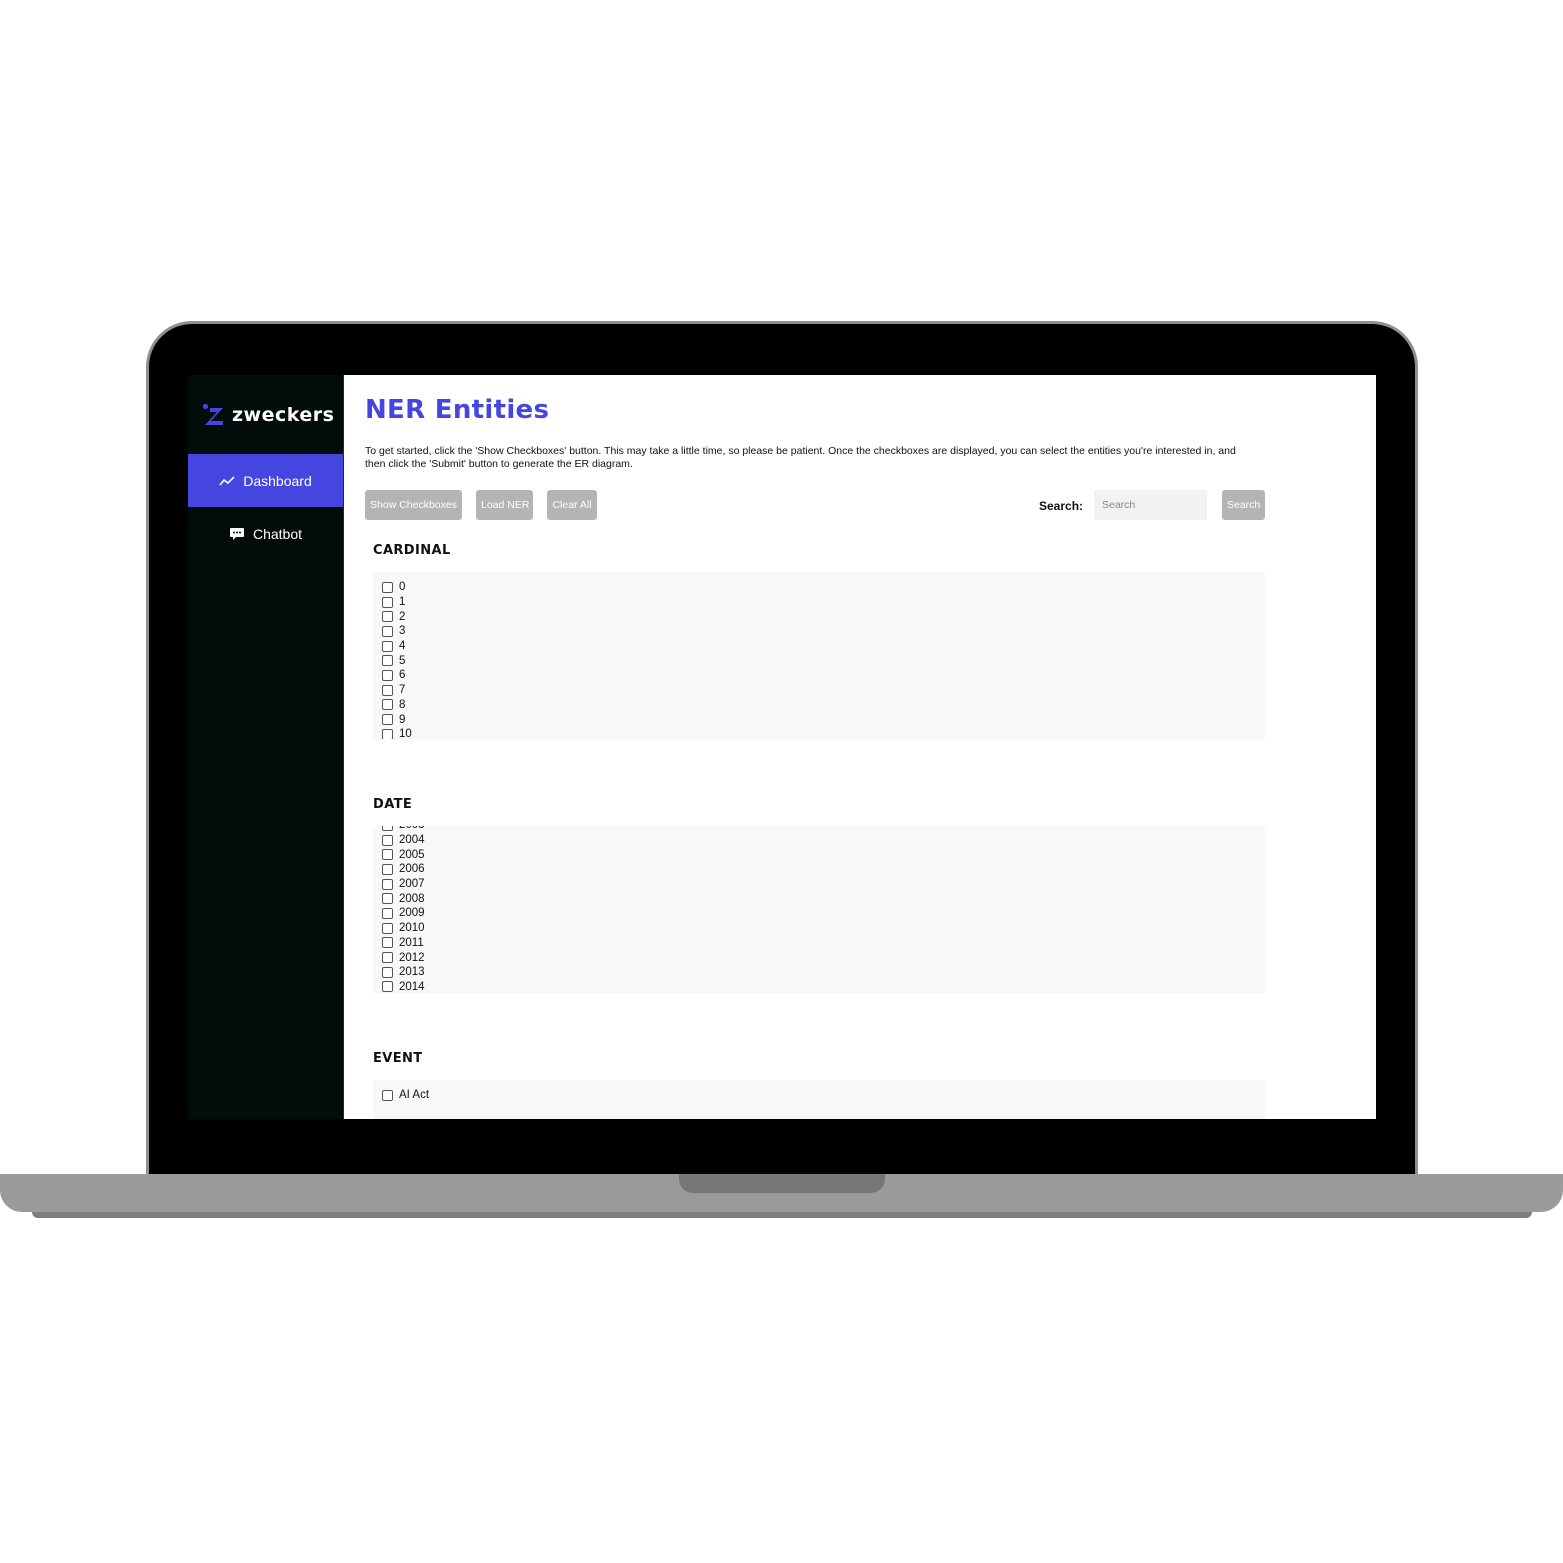 Image resolution: width=1563 pixels, height=1563 pixels. I want to click on entity-checkbox-row: 2009, so click(823, 913).